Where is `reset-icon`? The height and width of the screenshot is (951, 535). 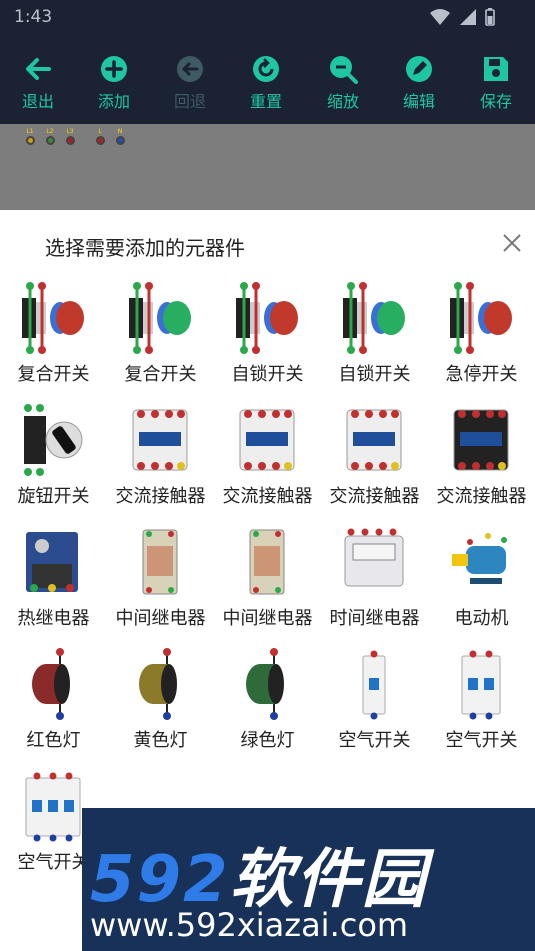
reset-icon is located at coordinates (266, 69).